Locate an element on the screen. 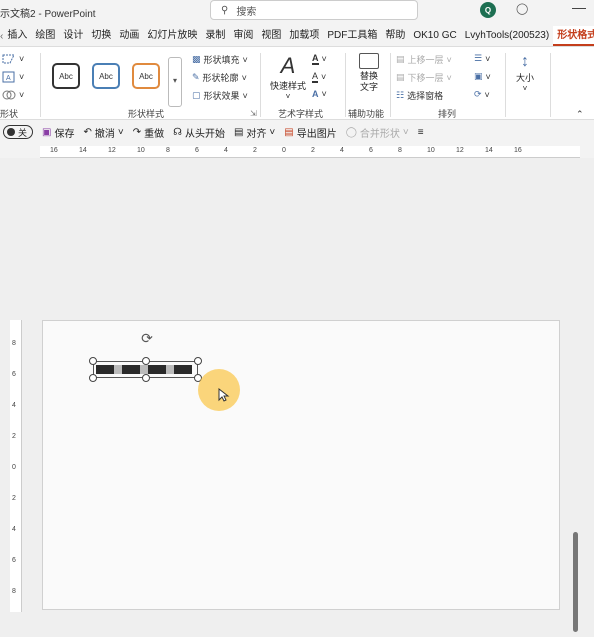 The width and height of the screenshot is (594, 637). rotate-handle-icon: ⟳ is located at coordinates (147, 338).